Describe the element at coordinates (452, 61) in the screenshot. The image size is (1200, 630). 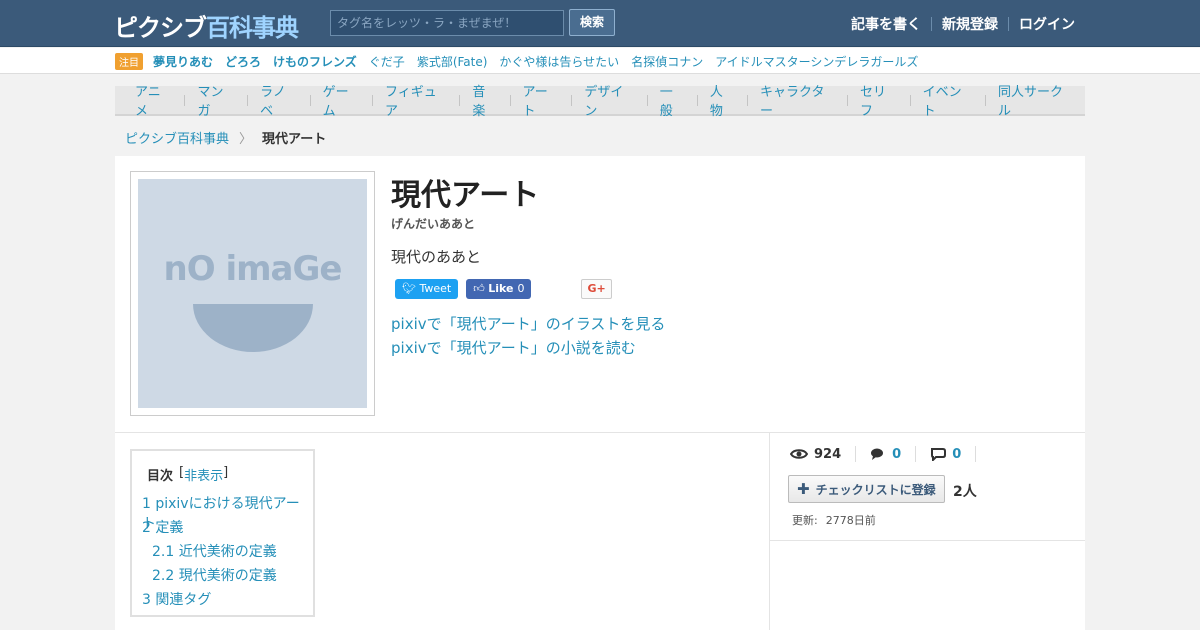
I see `trending-item: 紫式部(Fate)` at that location.